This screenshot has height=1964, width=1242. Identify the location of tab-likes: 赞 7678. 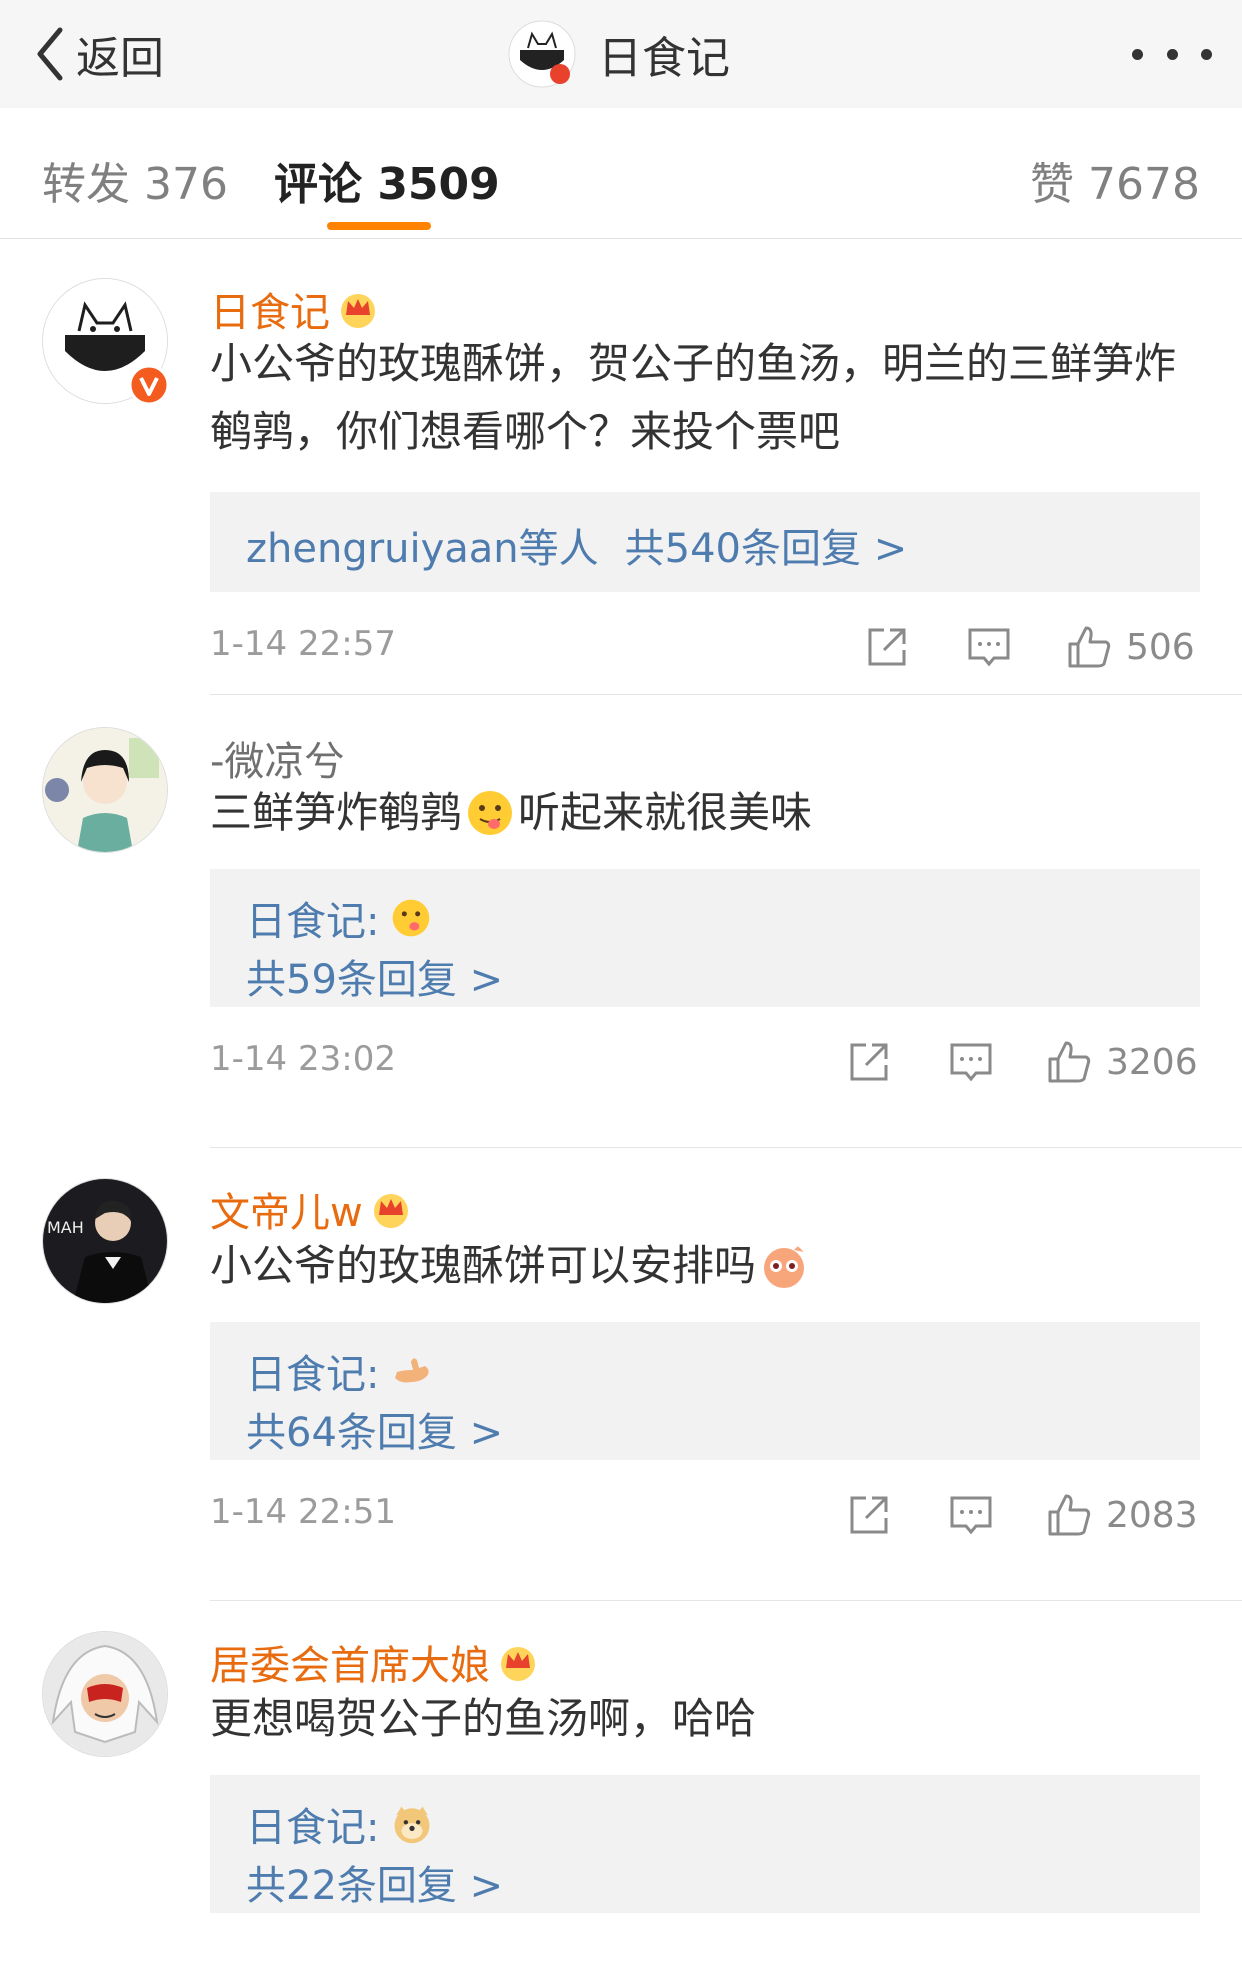
(1115, 180).